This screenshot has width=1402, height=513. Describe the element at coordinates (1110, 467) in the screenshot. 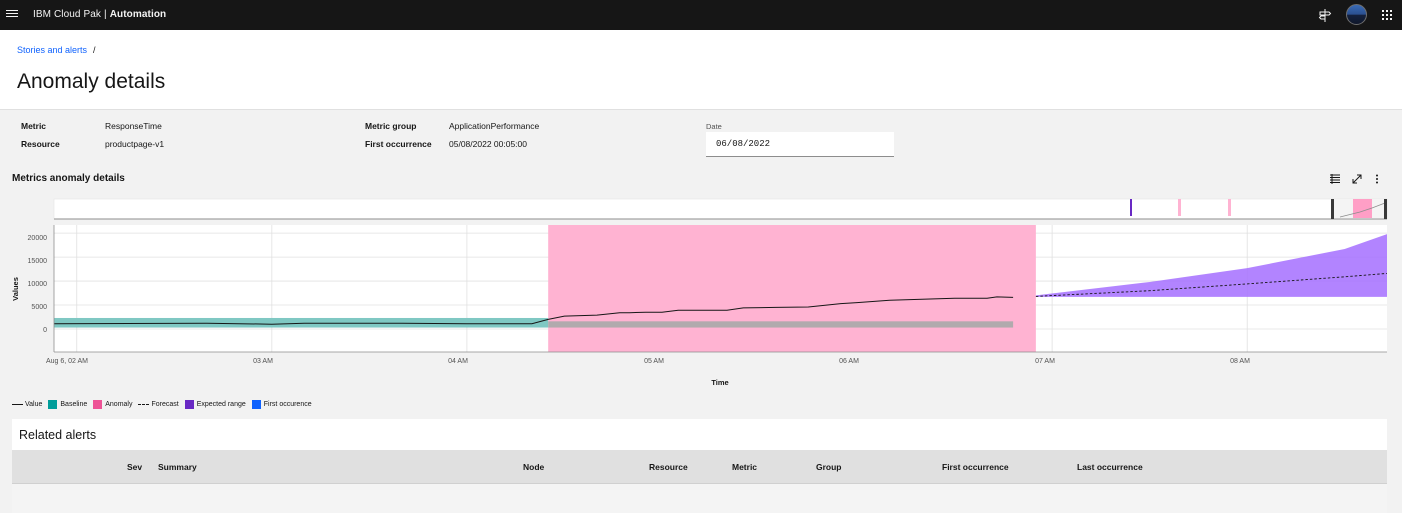

I see `column-header-last-occurrence: Last occurrence` at that location.